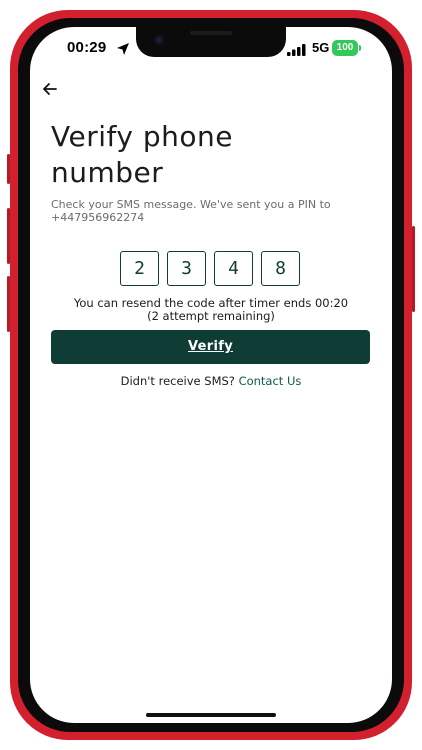  Describe the element at coordinates (211, 316) in the screenshot. I see `attempts-remaining: (2 attempt remaining)` at that location.